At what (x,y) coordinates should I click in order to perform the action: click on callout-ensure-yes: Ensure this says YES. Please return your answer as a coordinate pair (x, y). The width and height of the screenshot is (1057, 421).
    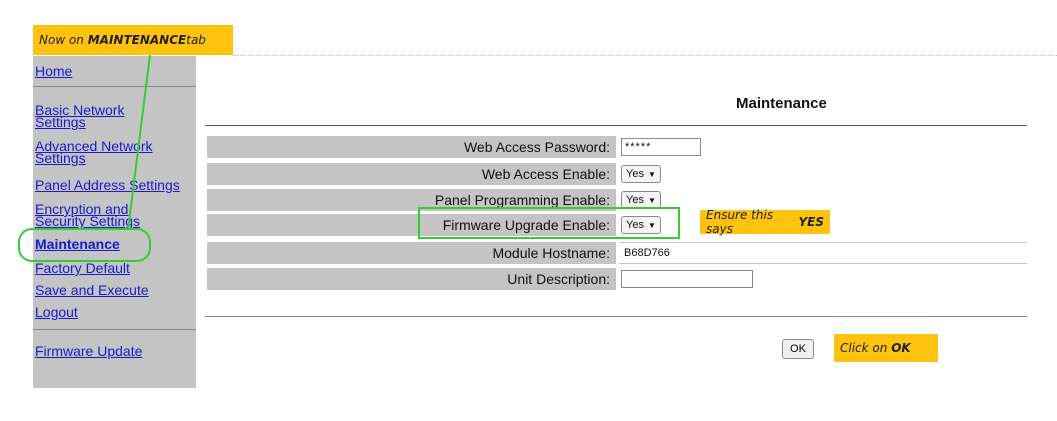
    Looking at the image, I should click on (765, 222).